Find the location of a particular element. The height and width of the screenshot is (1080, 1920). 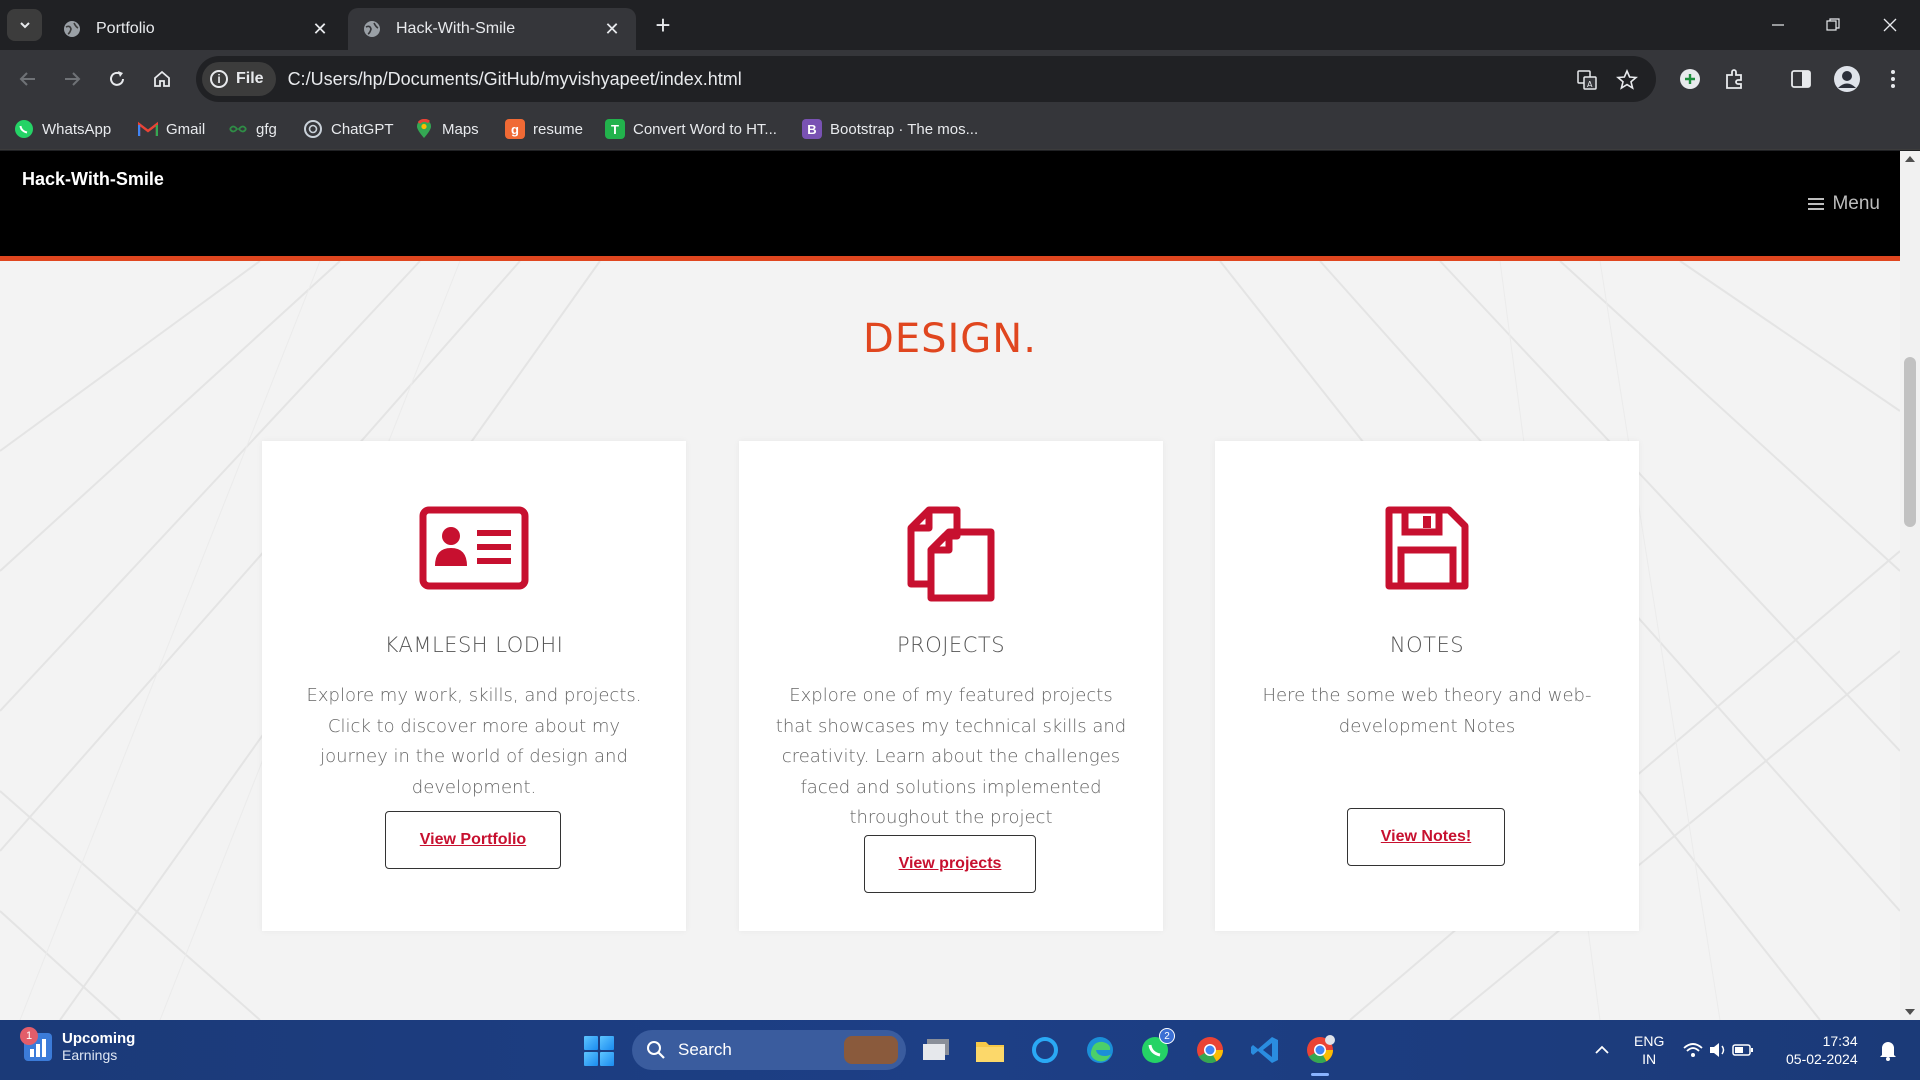

taskbar-search: Search is located at coordinates (769, 1050).